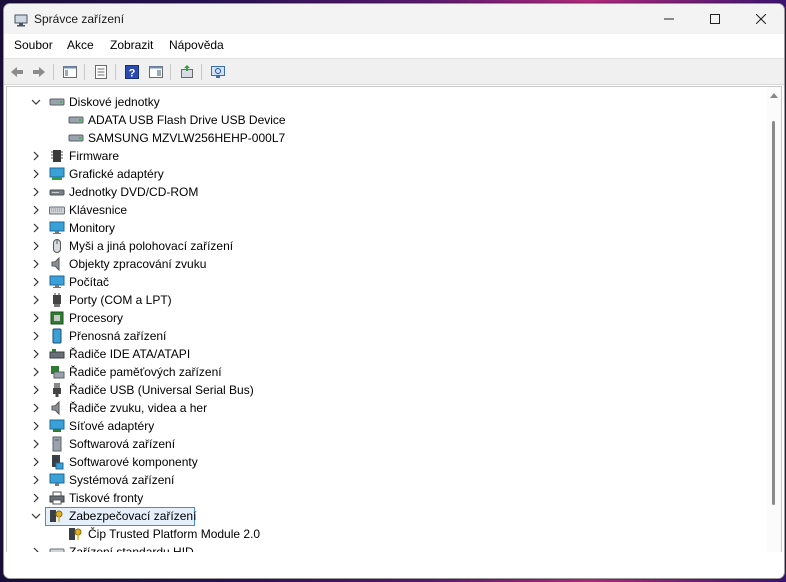 The height and width of the screenshot is (582, 786). I want to click on tree-label: Klávesnice, so click(98, 210).